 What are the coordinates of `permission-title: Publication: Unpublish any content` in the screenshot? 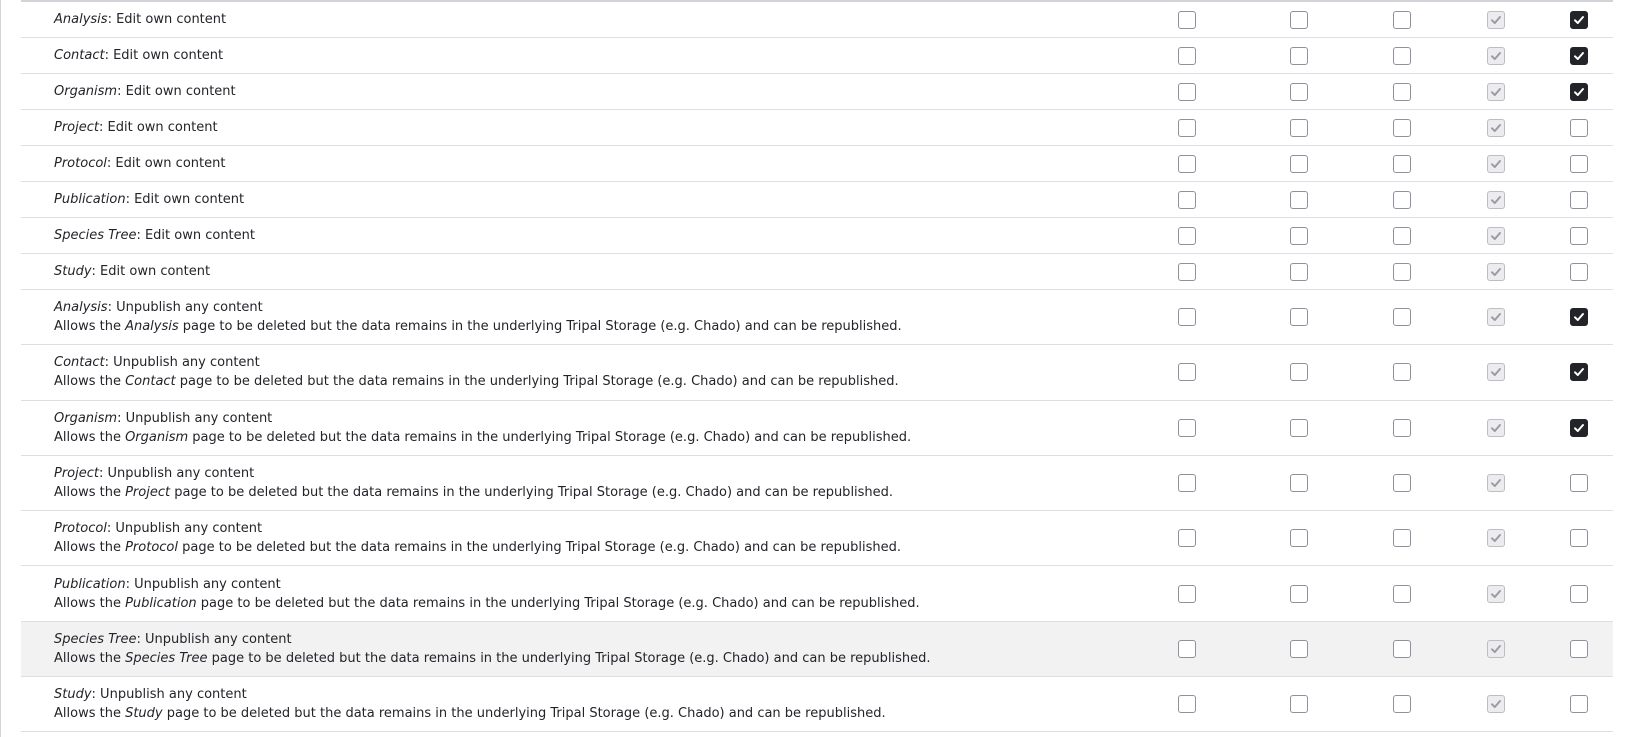 It's located at (487, 584).